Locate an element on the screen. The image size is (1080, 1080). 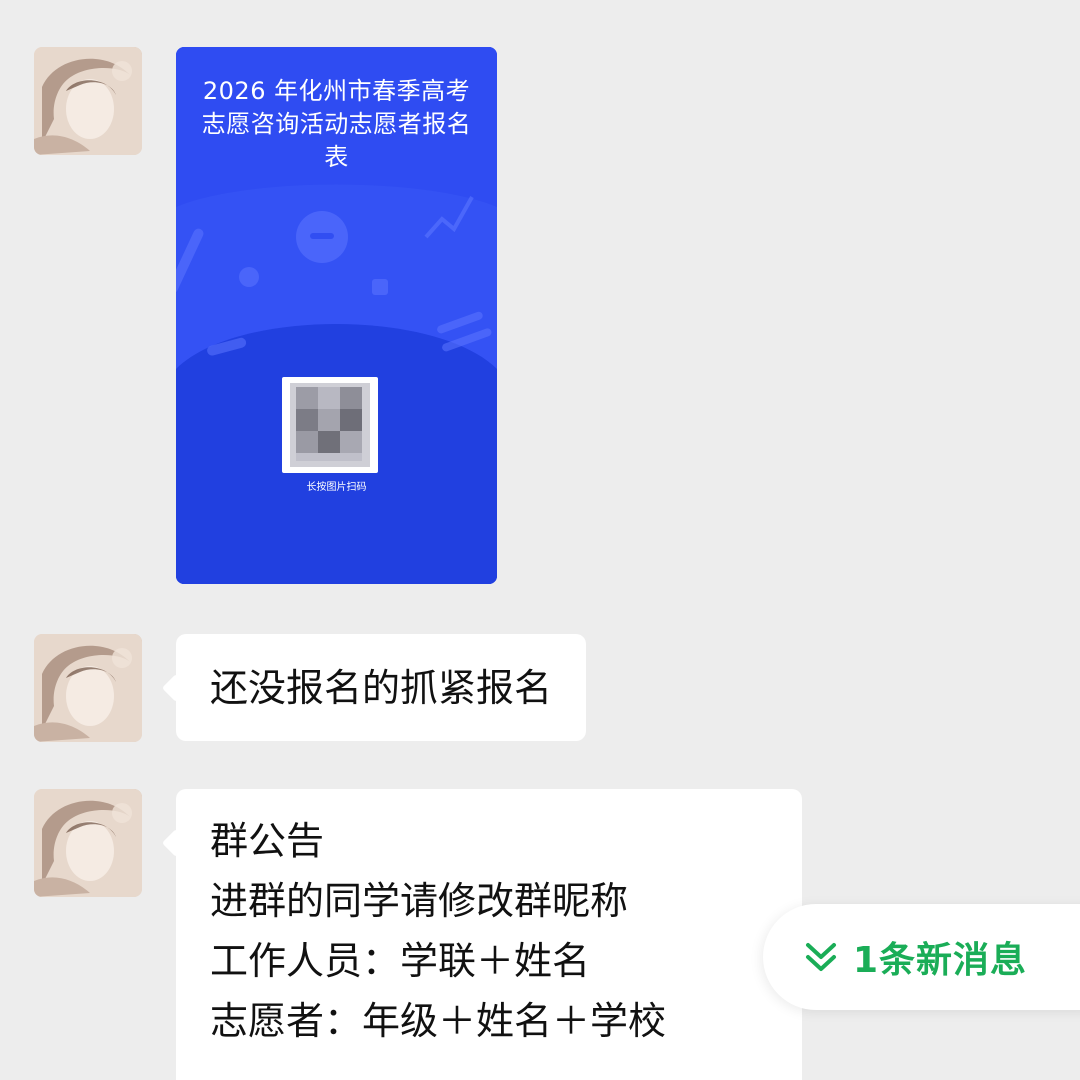
message-bubble: 还没报名的抓紧报名 is located at coordinates (381, 687).